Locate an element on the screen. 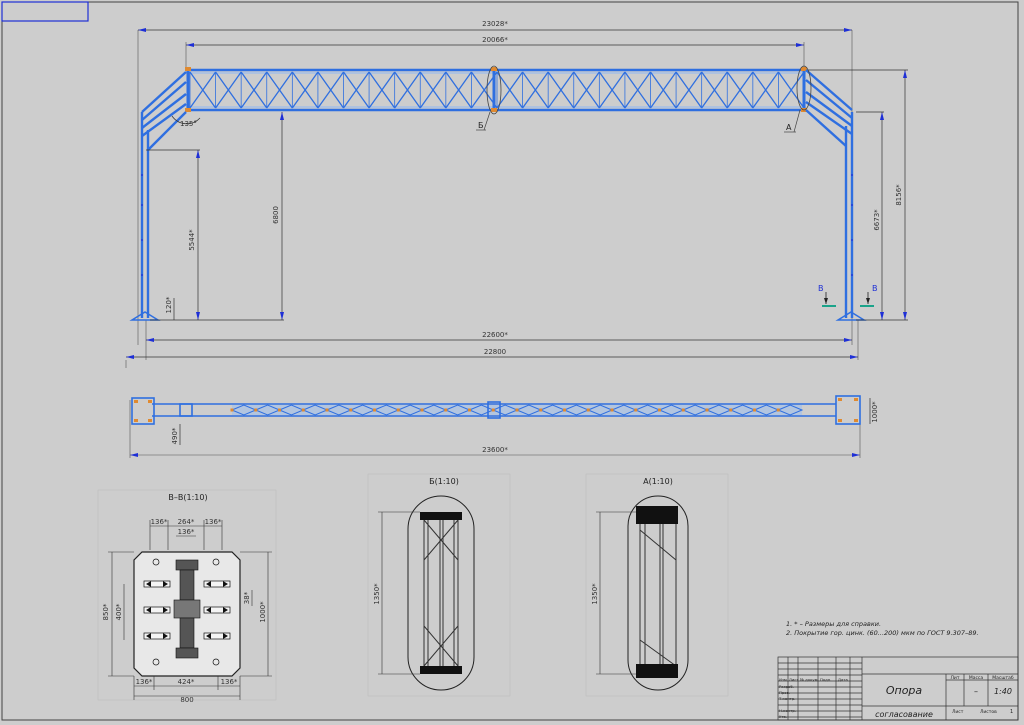 The image size is (1024, 725). dim-base-small: 120* is located at coordinates (169, 304).